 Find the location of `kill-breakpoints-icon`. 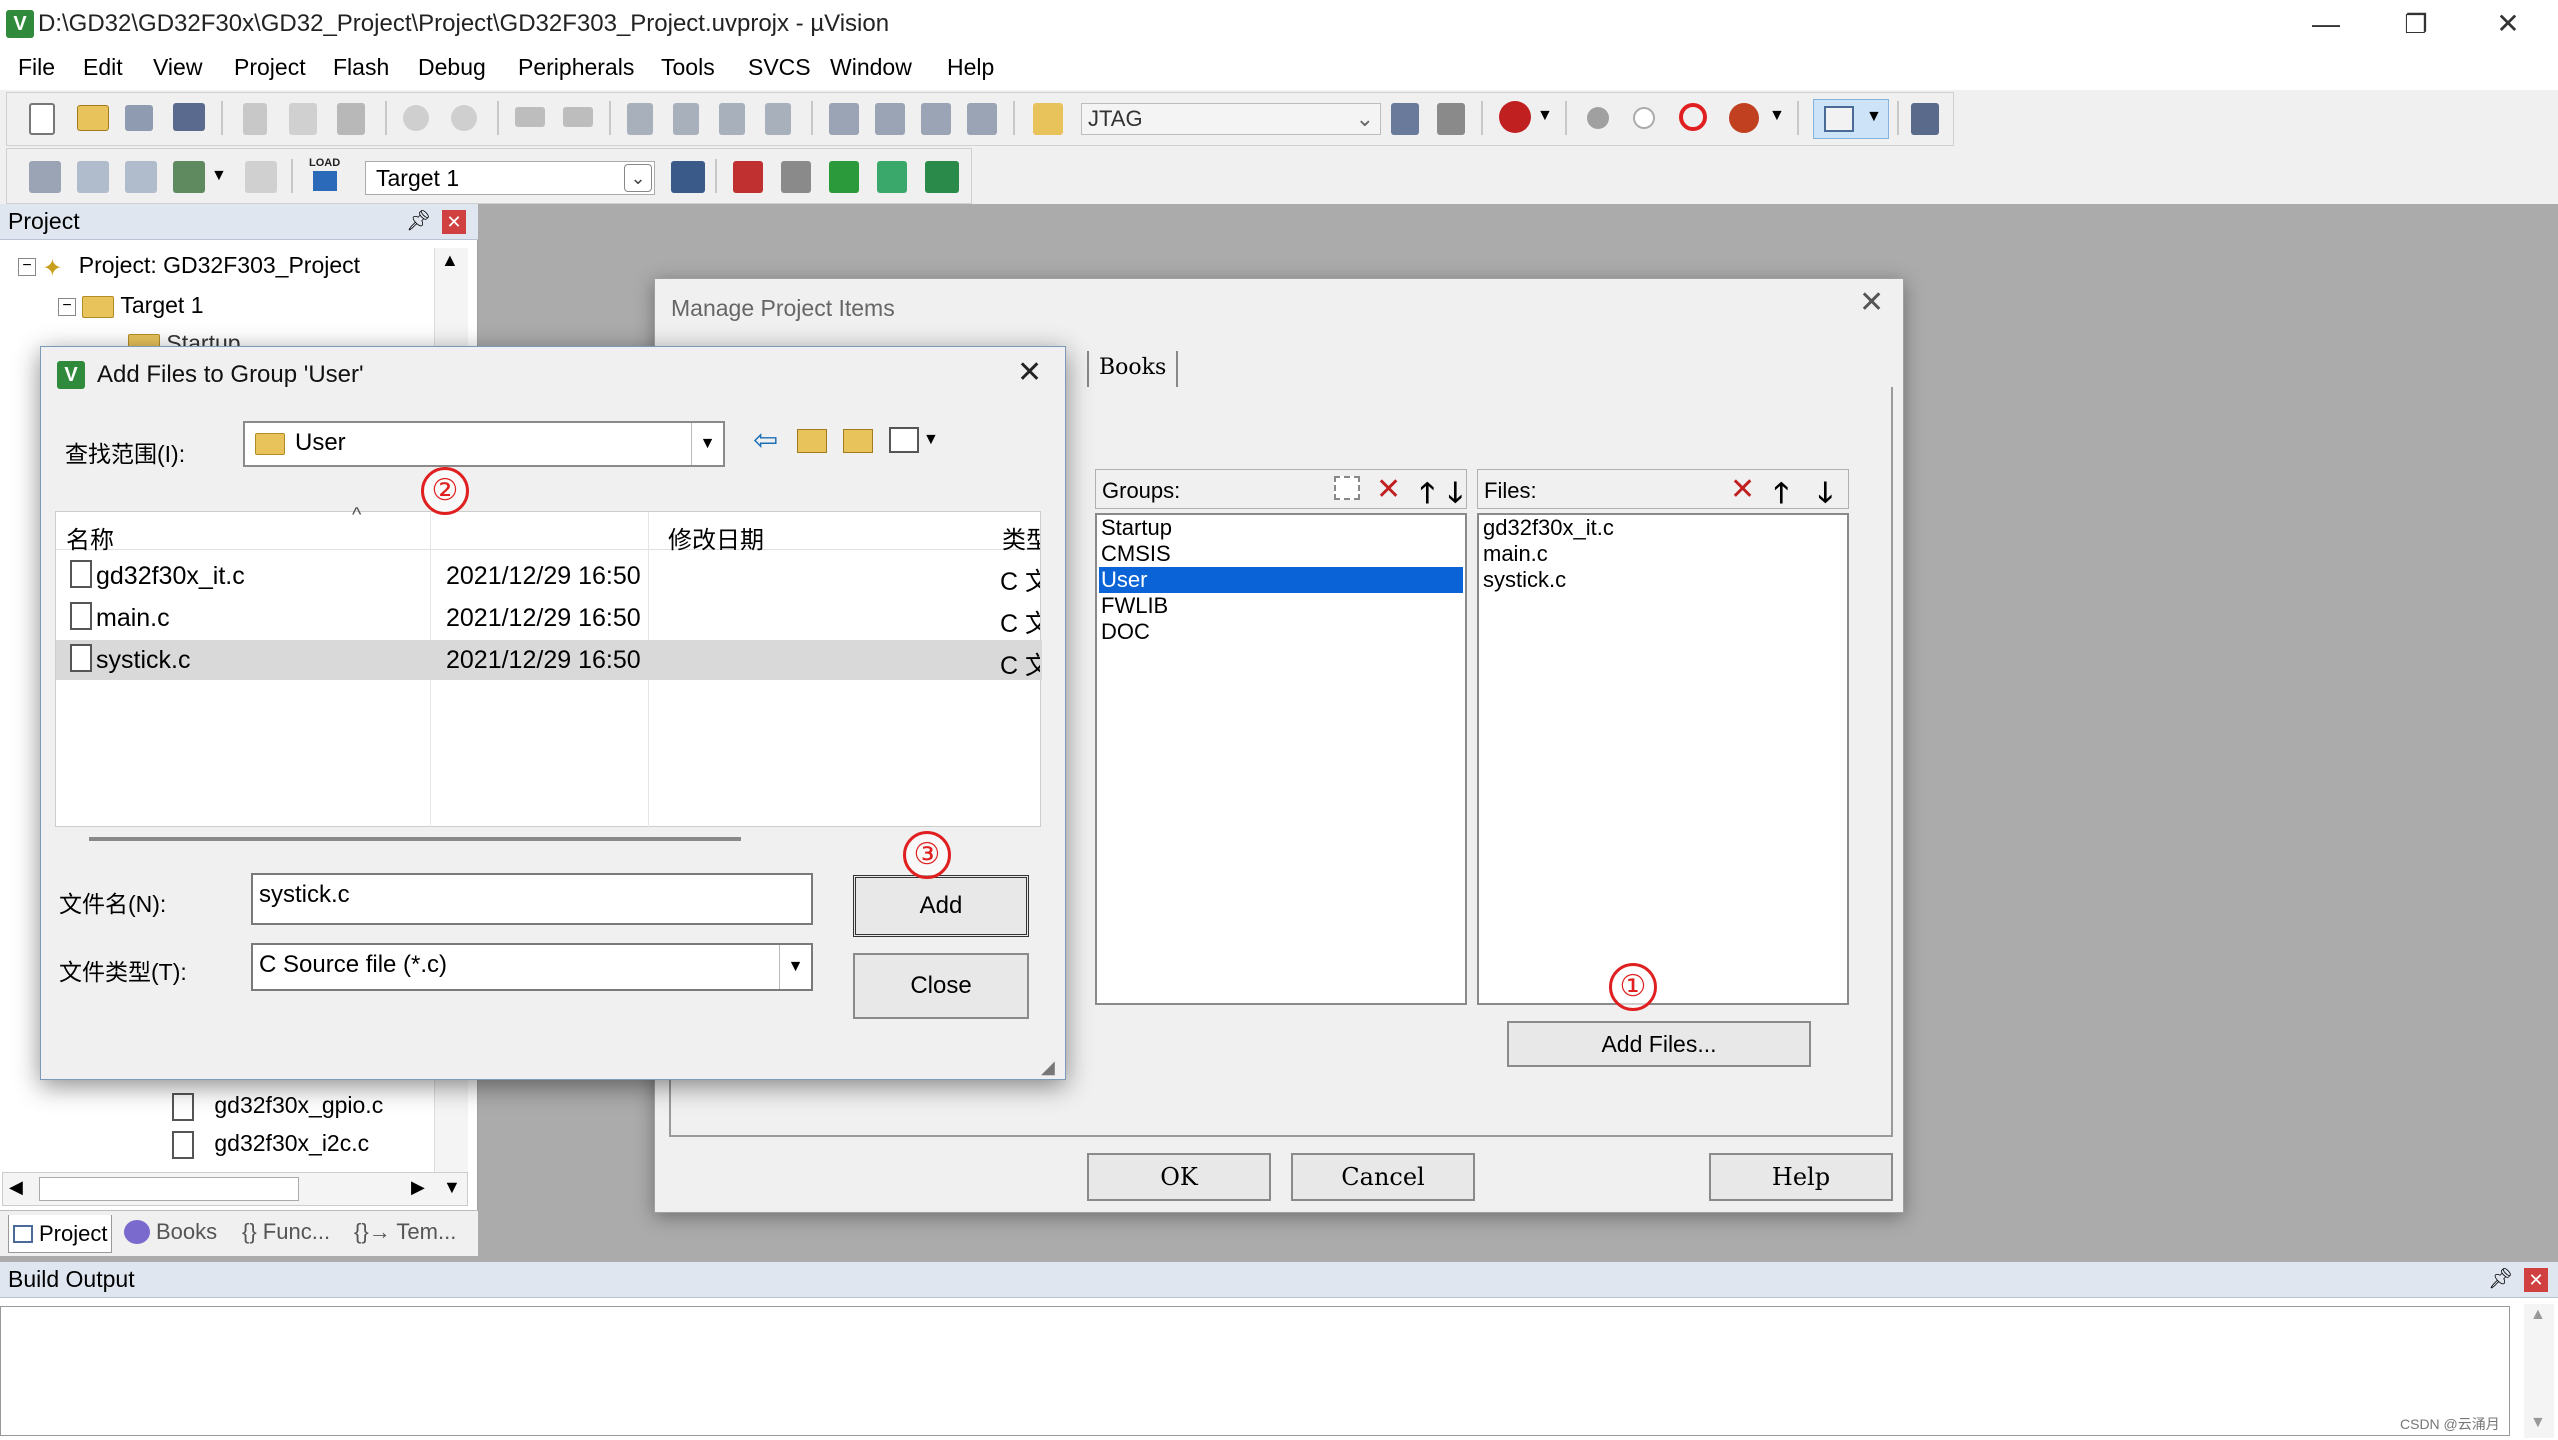

kill-breakpoints-icon is located at coordinates (1693, 117).